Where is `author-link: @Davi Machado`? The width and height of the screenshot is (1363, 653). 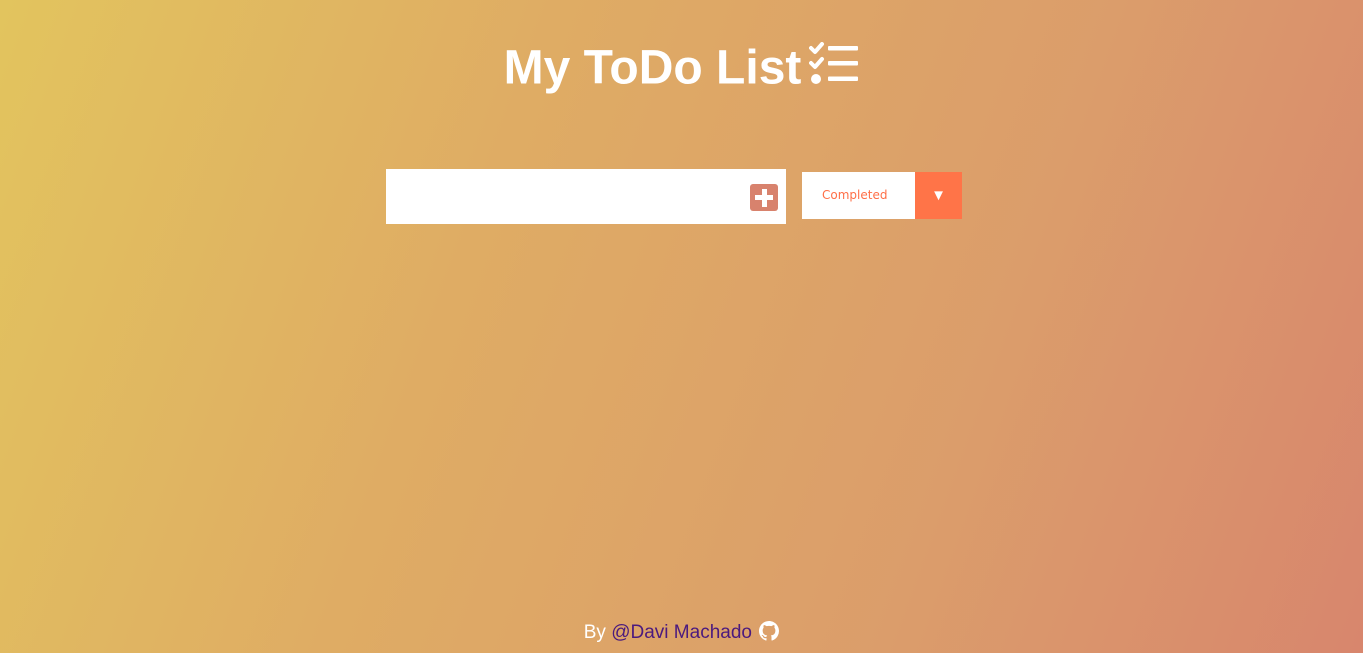
author-link: @Davi Machado is located at coordinates (681, 632).